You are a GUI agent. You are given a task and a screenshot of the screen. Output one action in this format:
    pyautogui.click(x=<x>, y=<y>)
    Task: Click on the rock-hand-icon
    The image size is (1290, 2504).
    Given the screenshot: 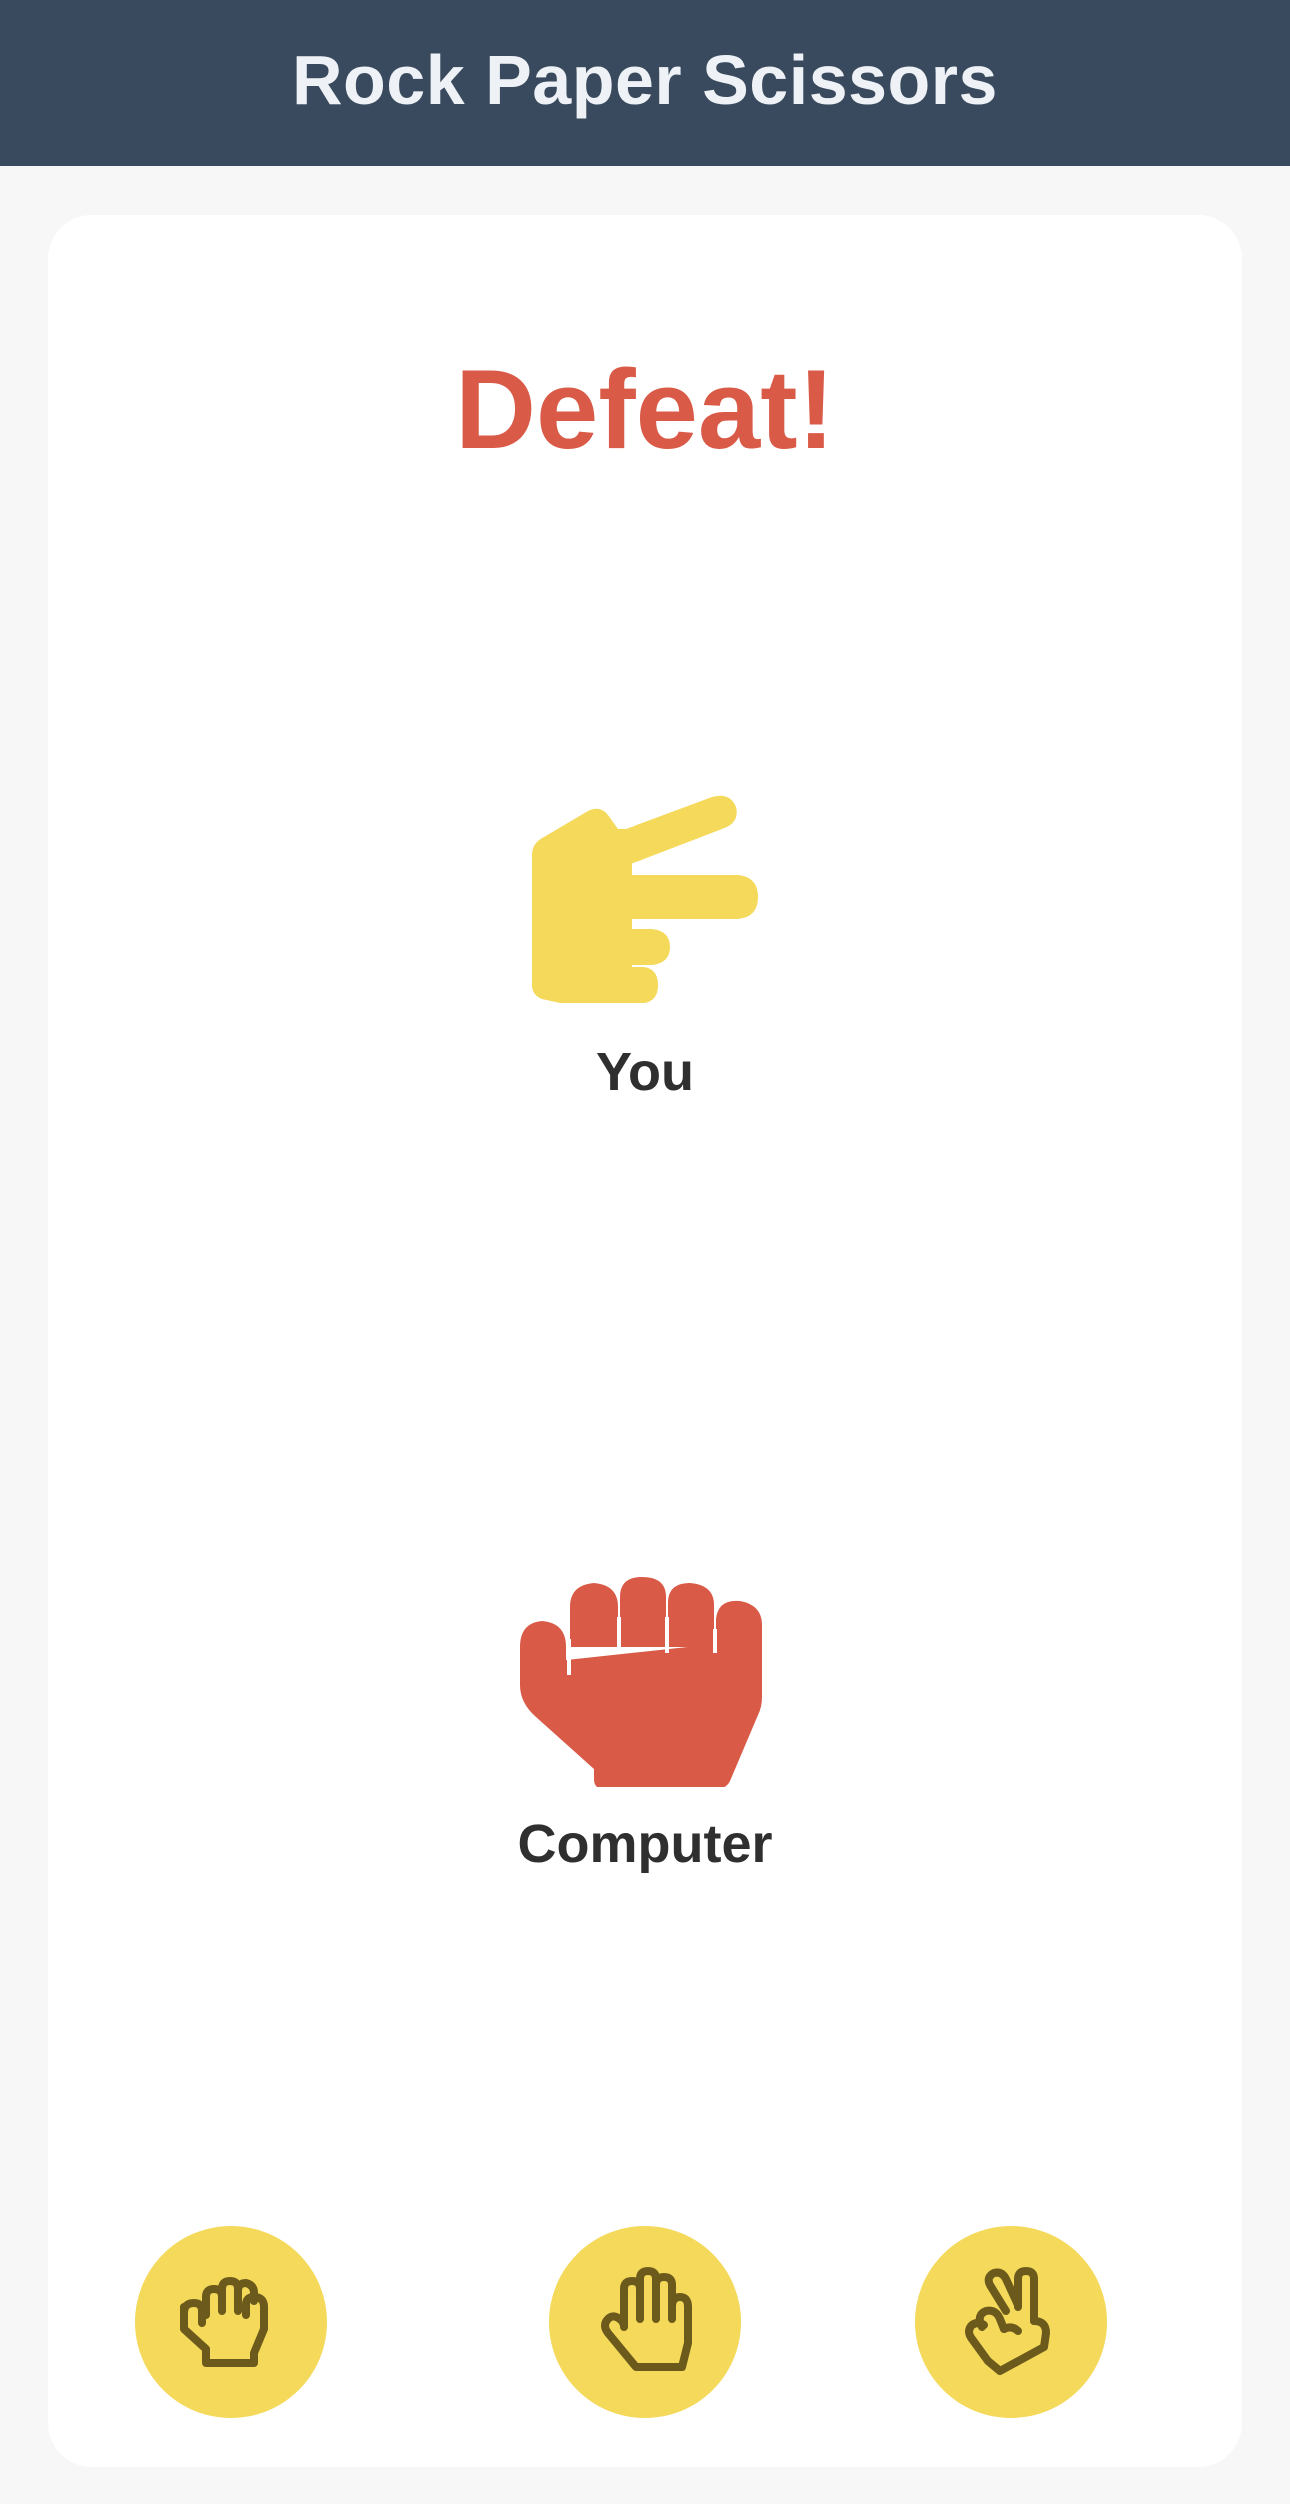 What is the action you would take?
    pyautogui.click(x=641, y=1682)
    